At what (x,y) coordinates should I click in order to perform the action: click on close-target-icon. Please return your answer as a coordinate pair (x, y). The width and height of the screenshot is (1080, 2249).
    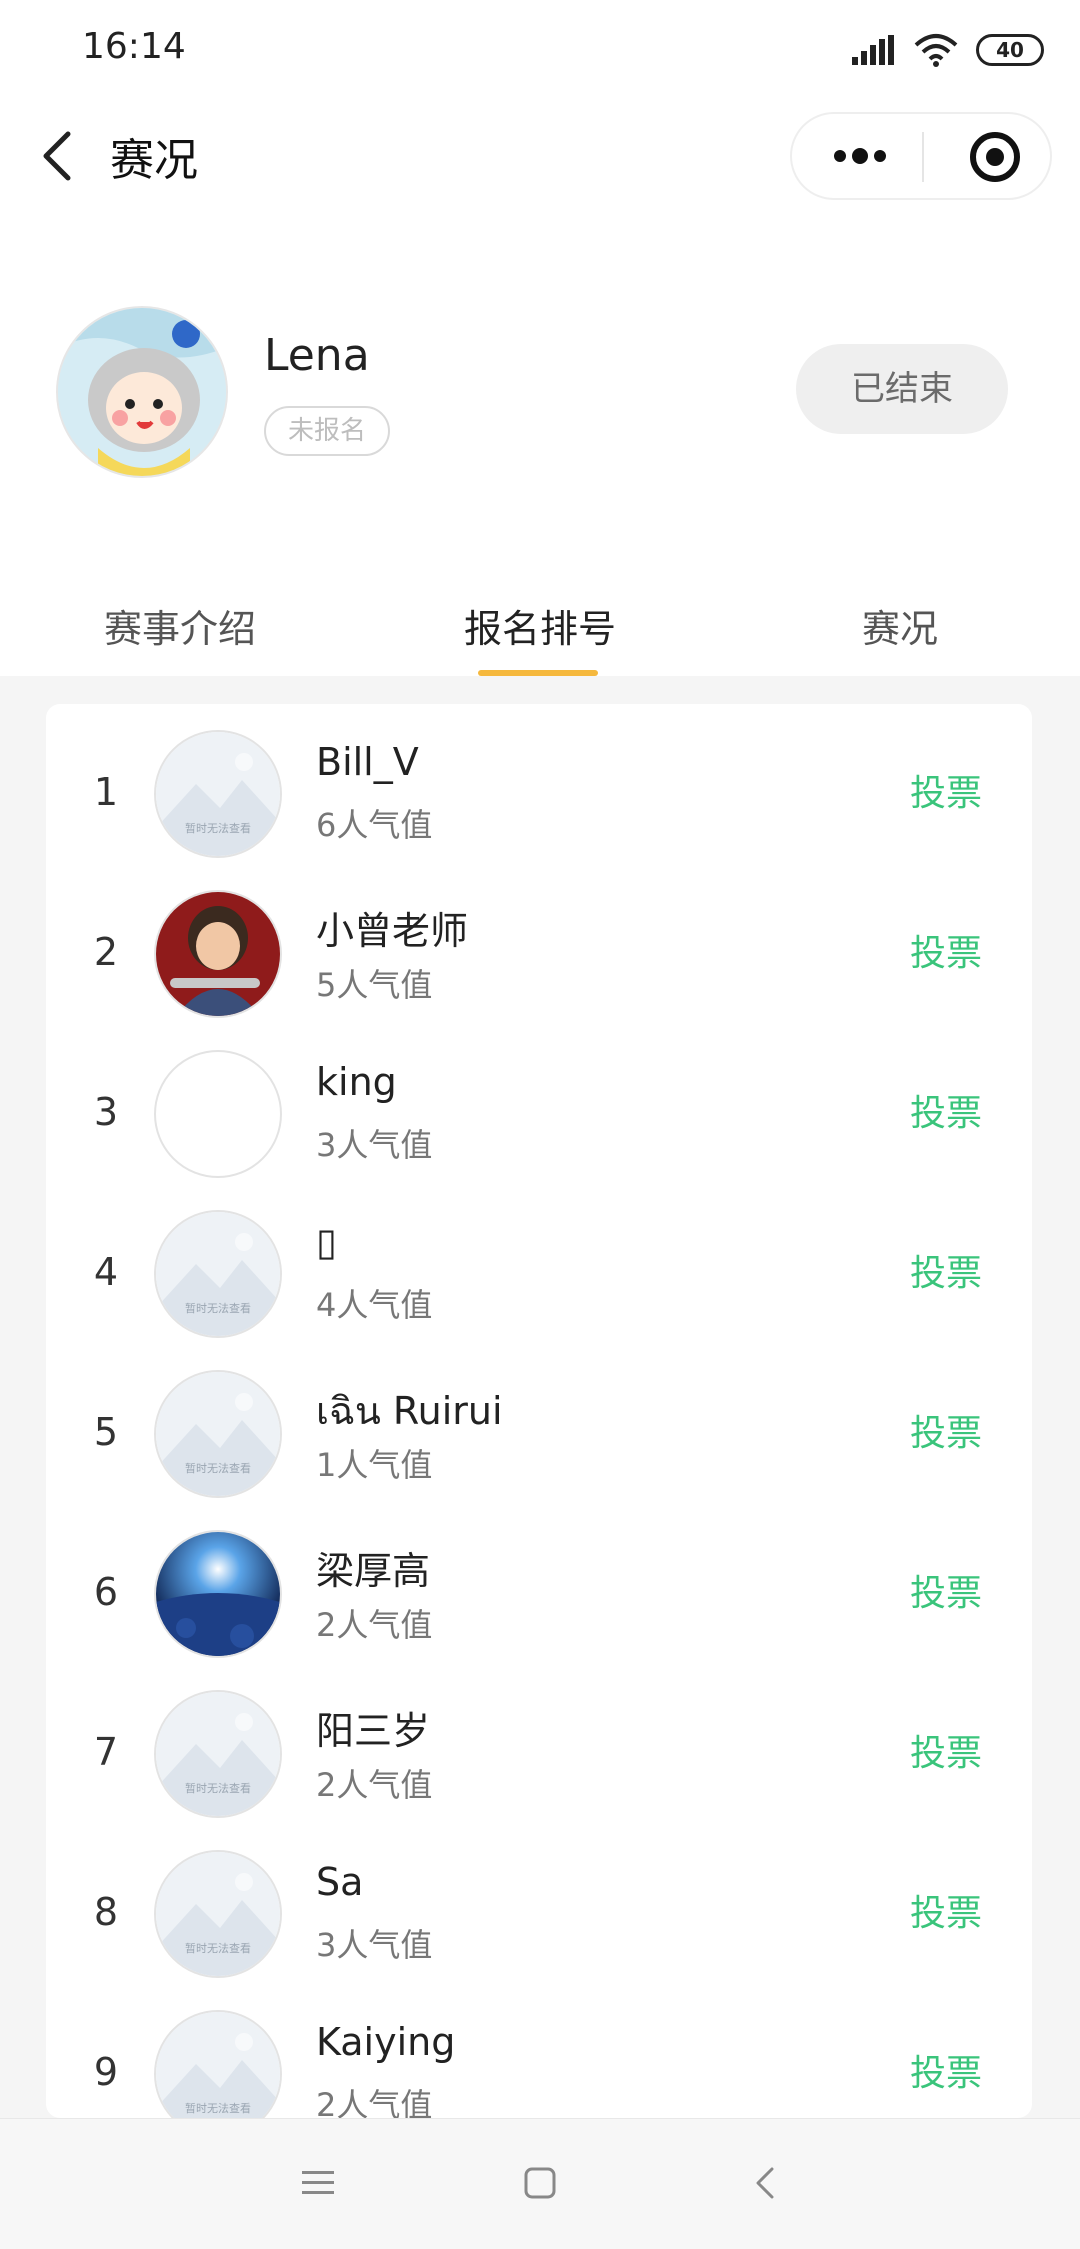
    Looking at the image, I should click on (995, 157).